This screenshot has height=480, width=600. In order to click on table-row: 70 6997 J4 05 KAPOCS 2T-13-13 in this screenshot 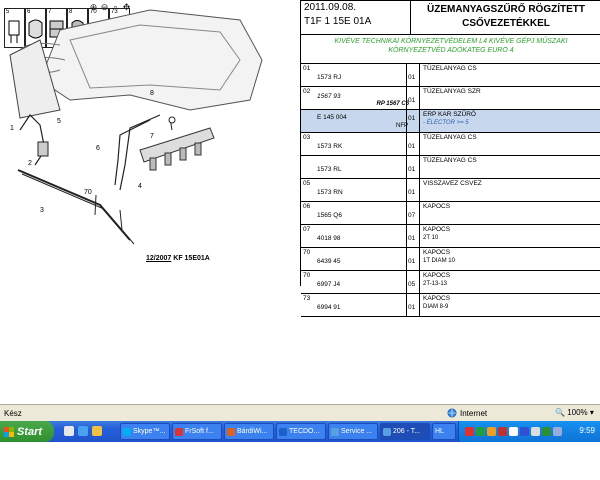, I will do `click(450, 281)`.